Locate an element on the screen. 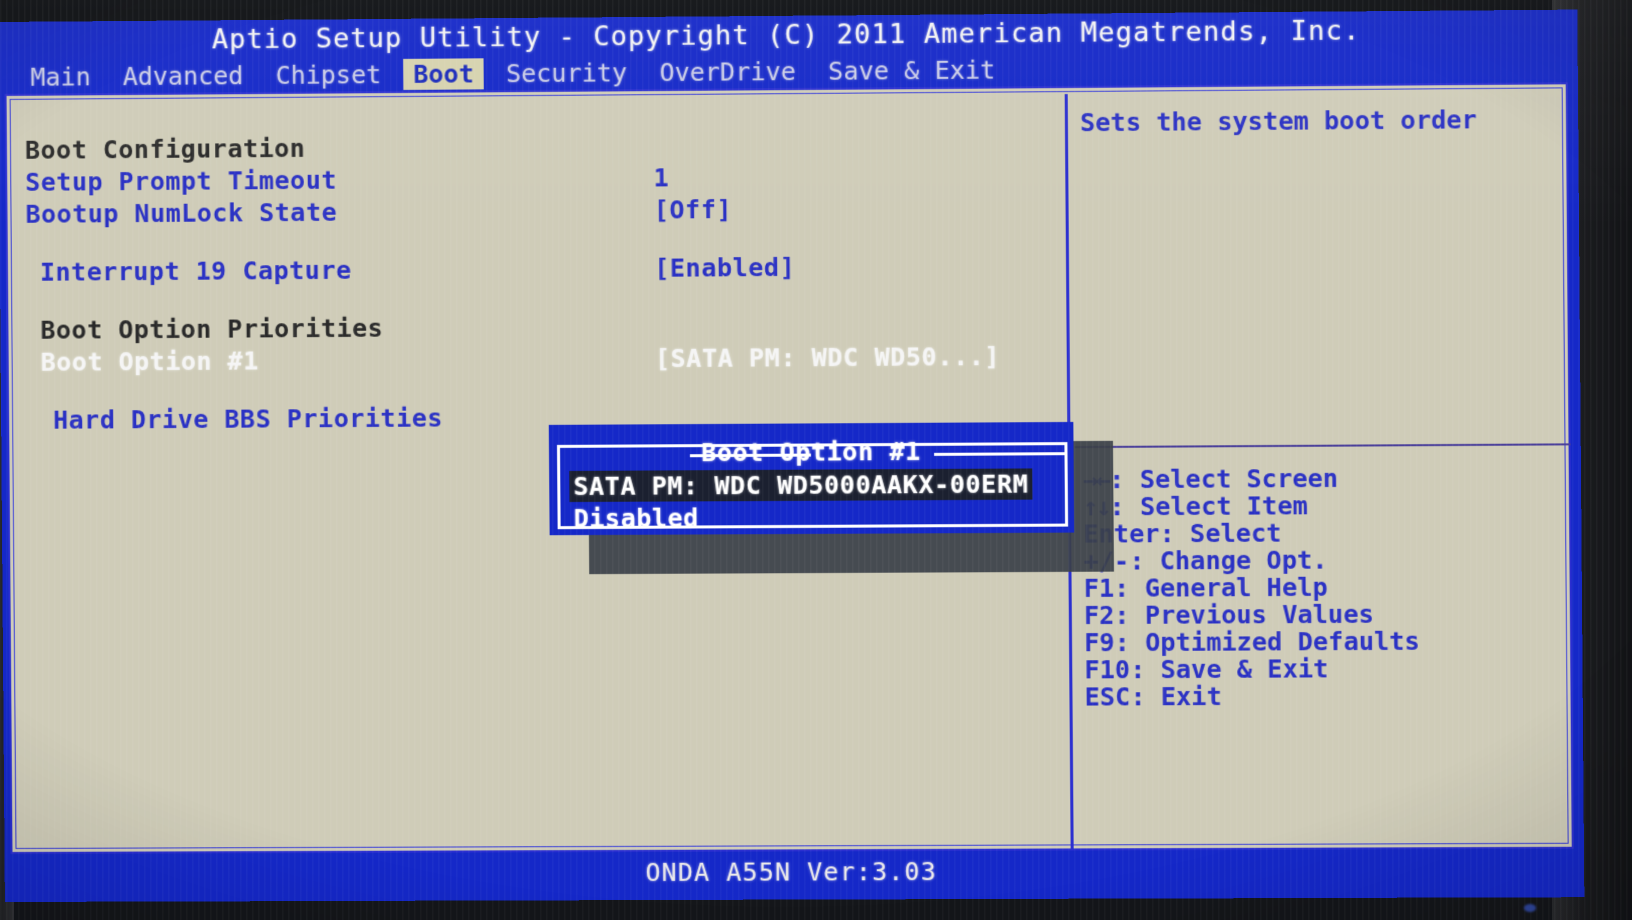  setting-value: [SATA PM: WDC WD50...] is located at coordinates (827, 357).